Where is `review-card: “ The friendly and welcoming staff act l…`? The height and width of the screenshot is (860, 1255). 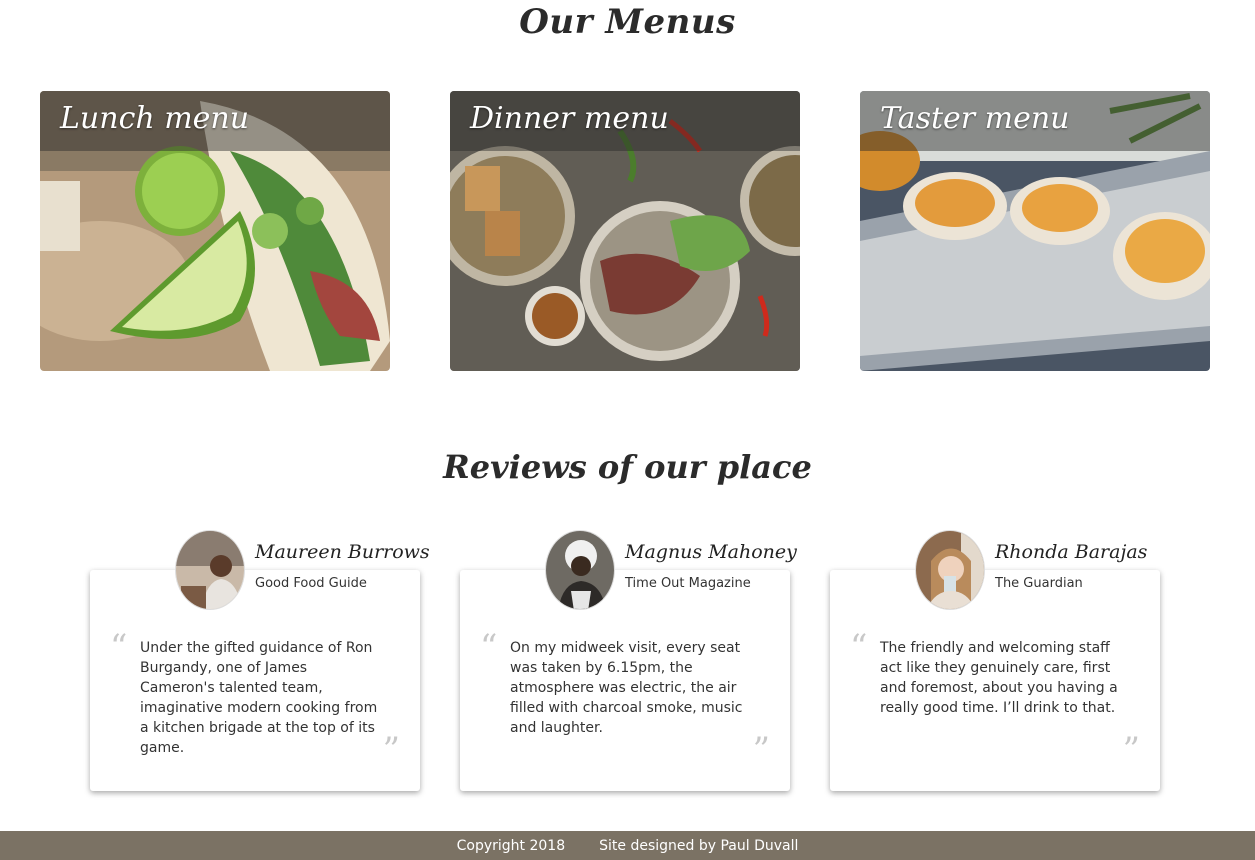 review-card: “ The friendly and welcoming staff act l… is located at coordinates (995, 680).